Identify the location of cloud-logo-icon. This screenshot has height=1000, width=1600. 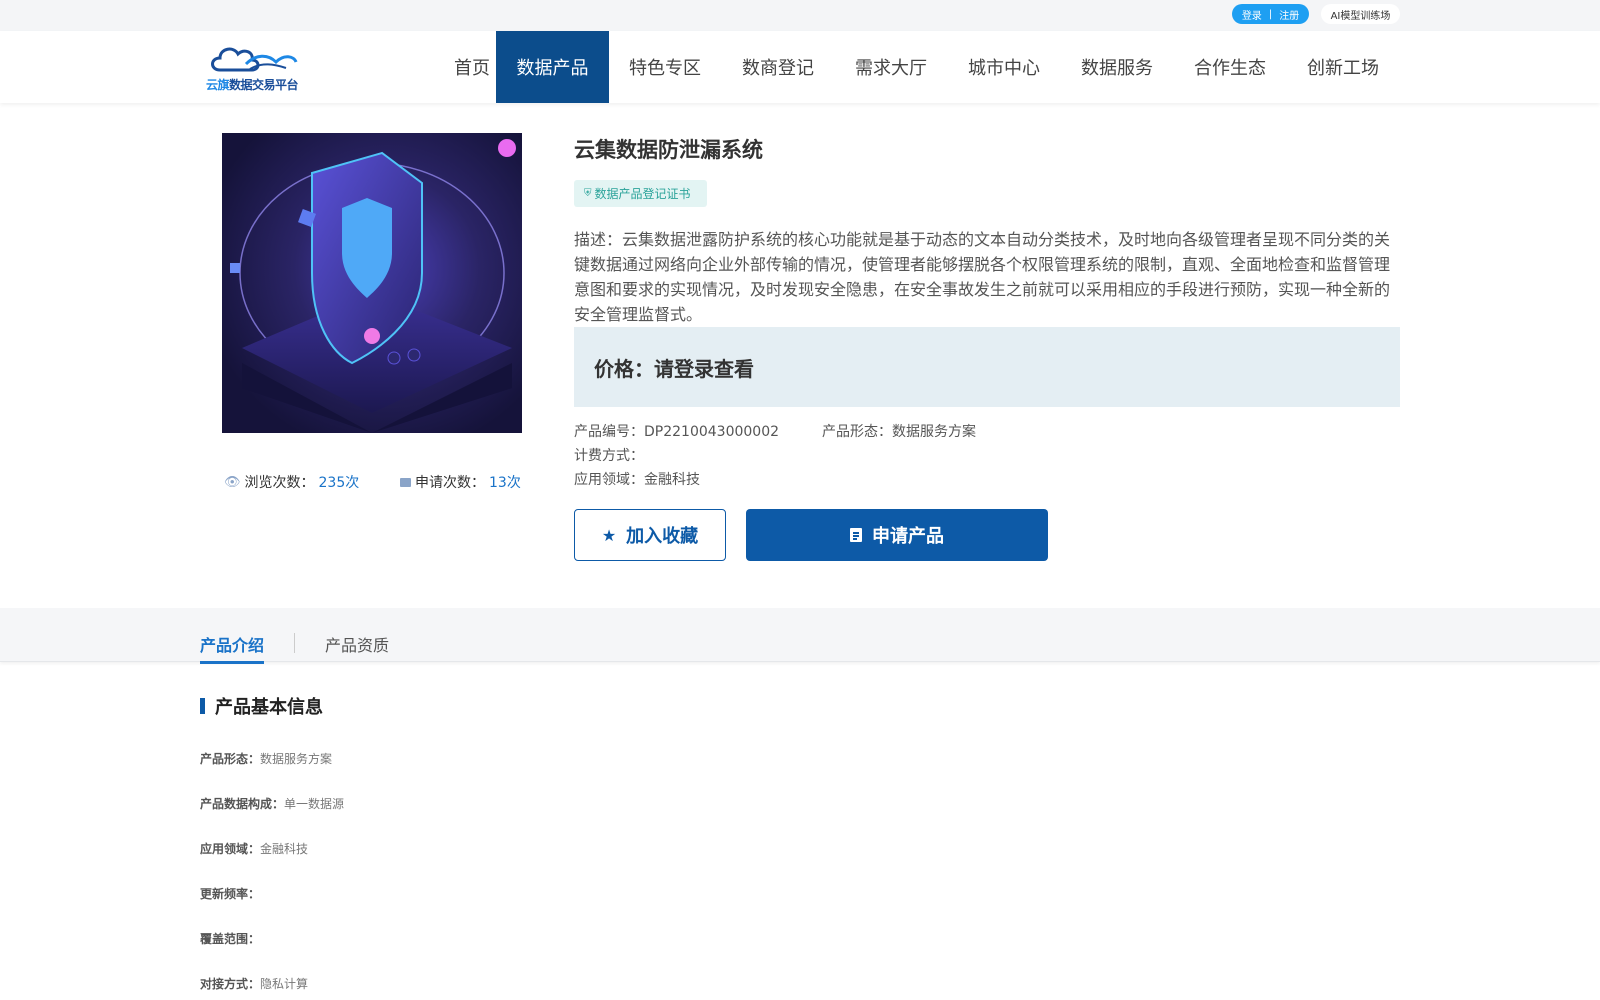
(254, 59).